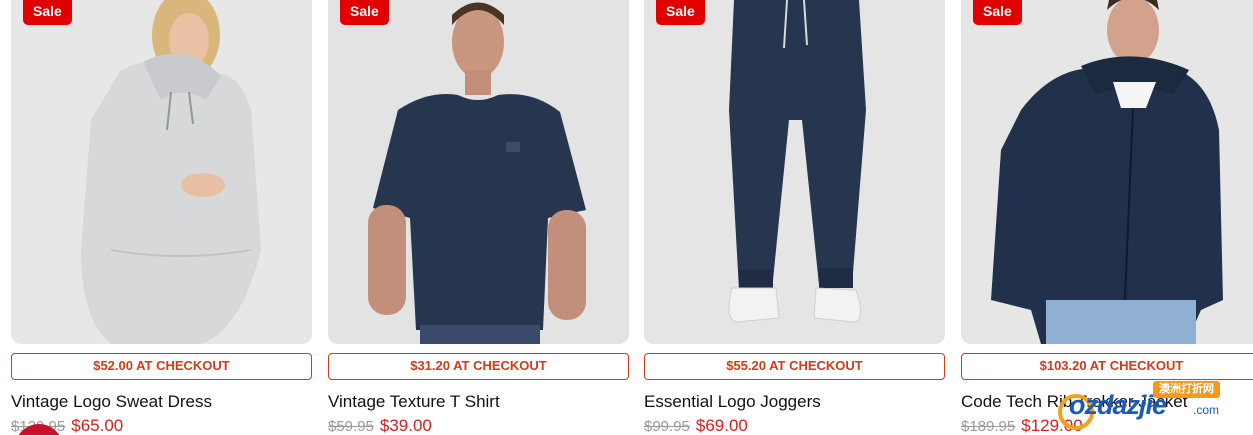 The image size is (1253, 435). I want to click on sale-price: $65.00, so click(97, 425).